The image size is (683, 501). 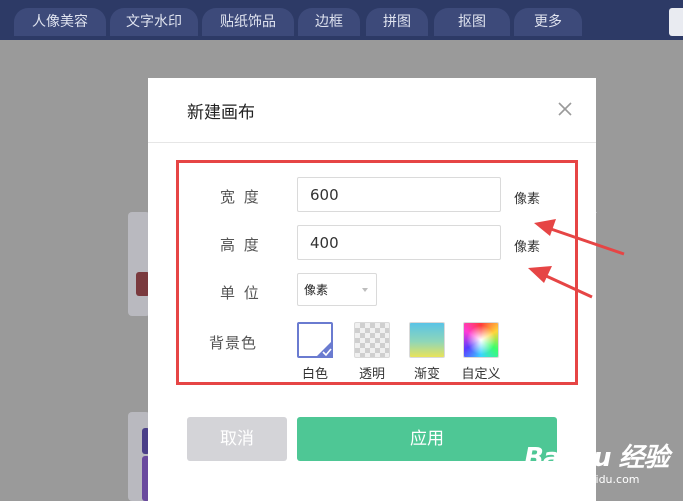 What do you see at coordinates (365, 290) in the screenshot?
I see `chevron-down-icon` at bounding box center [365, 290].